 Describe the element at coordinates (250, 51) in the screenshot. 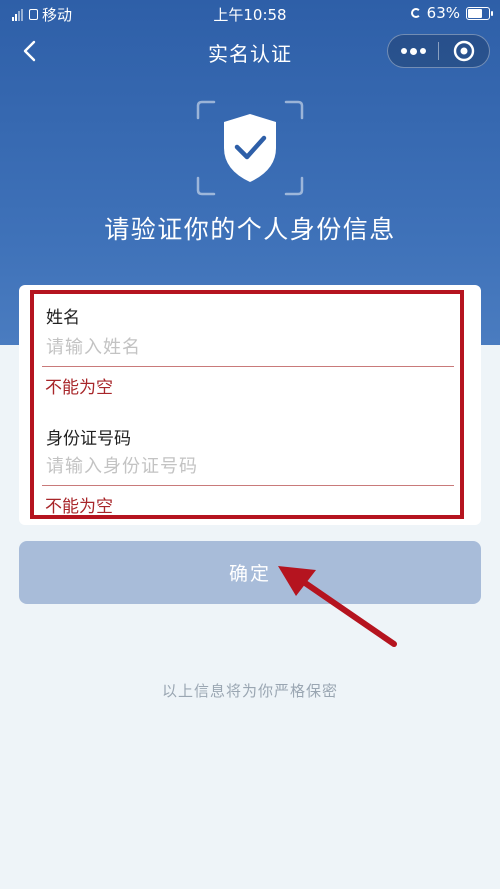

I see `nav-bar: 实名认证` at that location.